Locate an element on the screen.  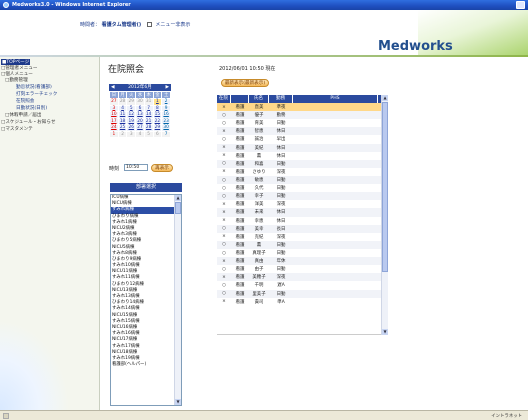
calendar-day: 3 is located at coordinates (131, 134).